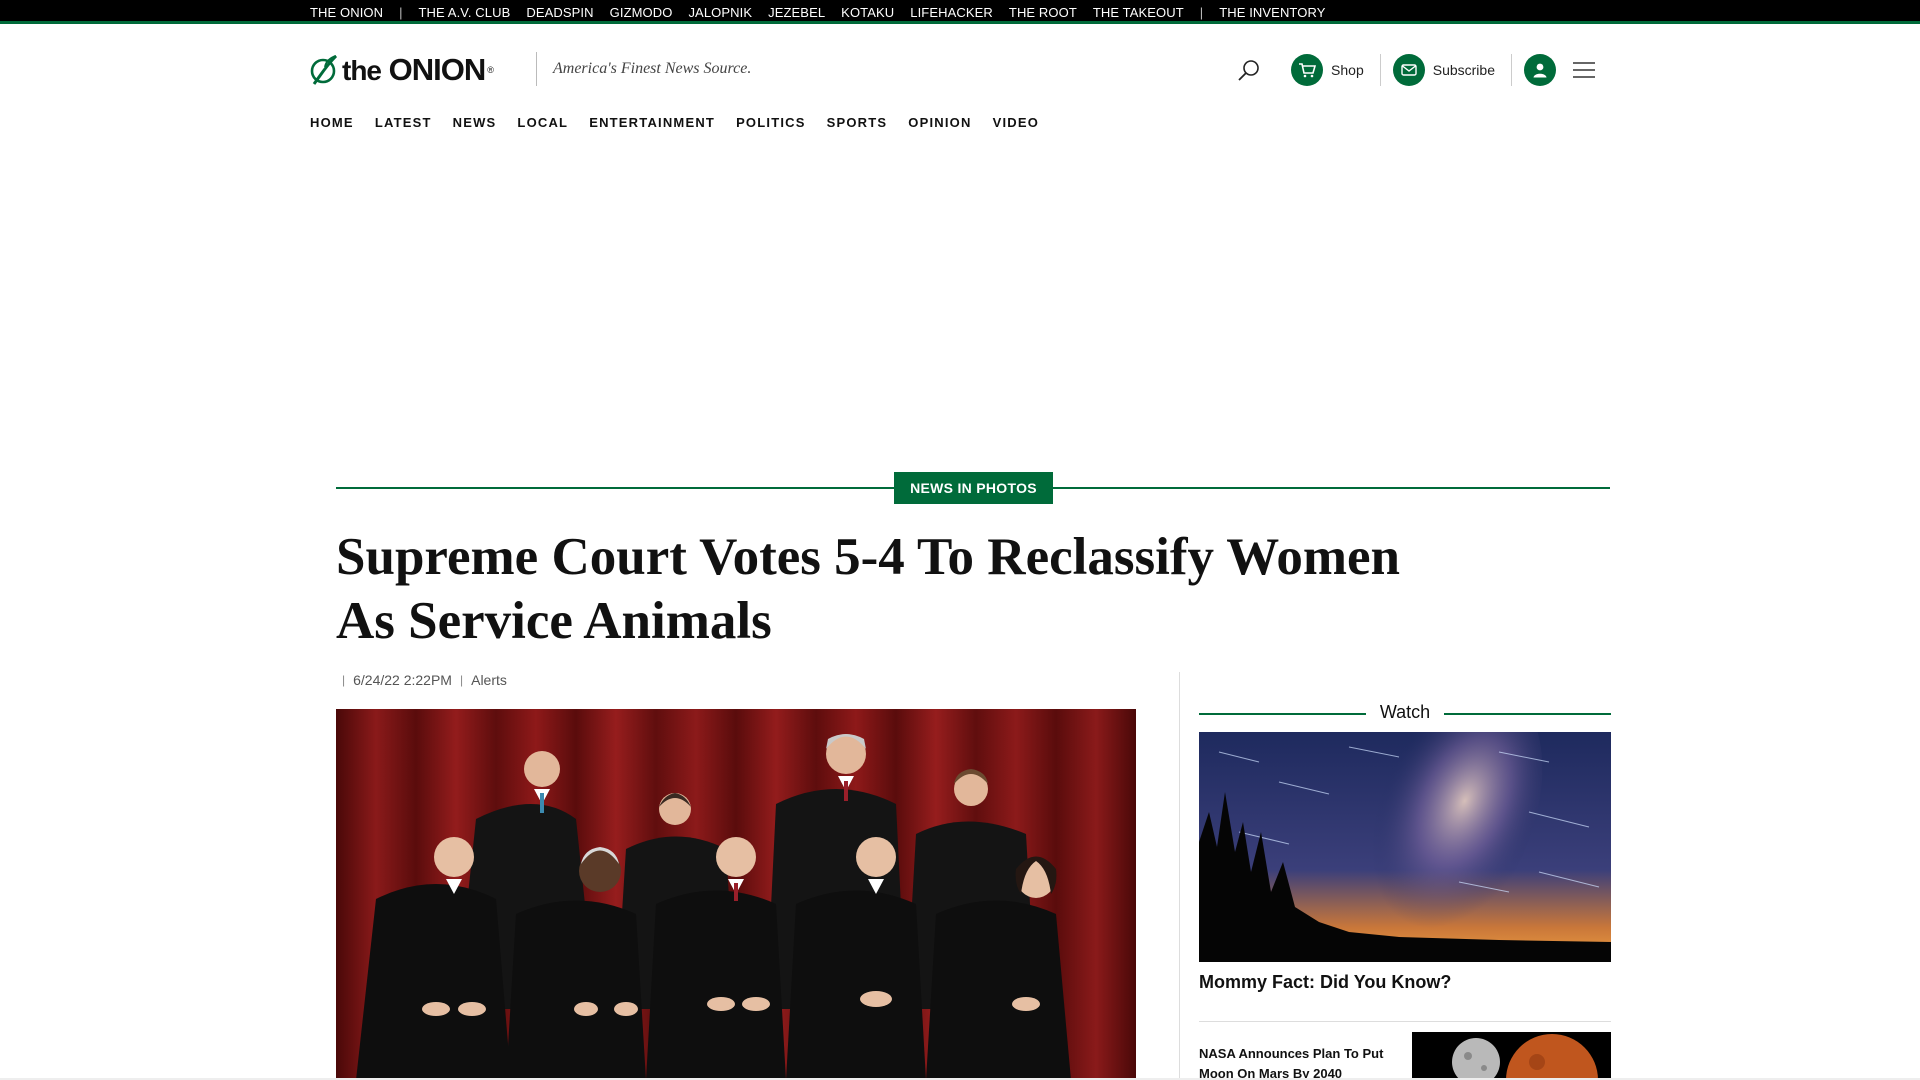 The image size is (1920, 1080). I want to click on header-actions: Shop Subscribe, so click(1415, 70).